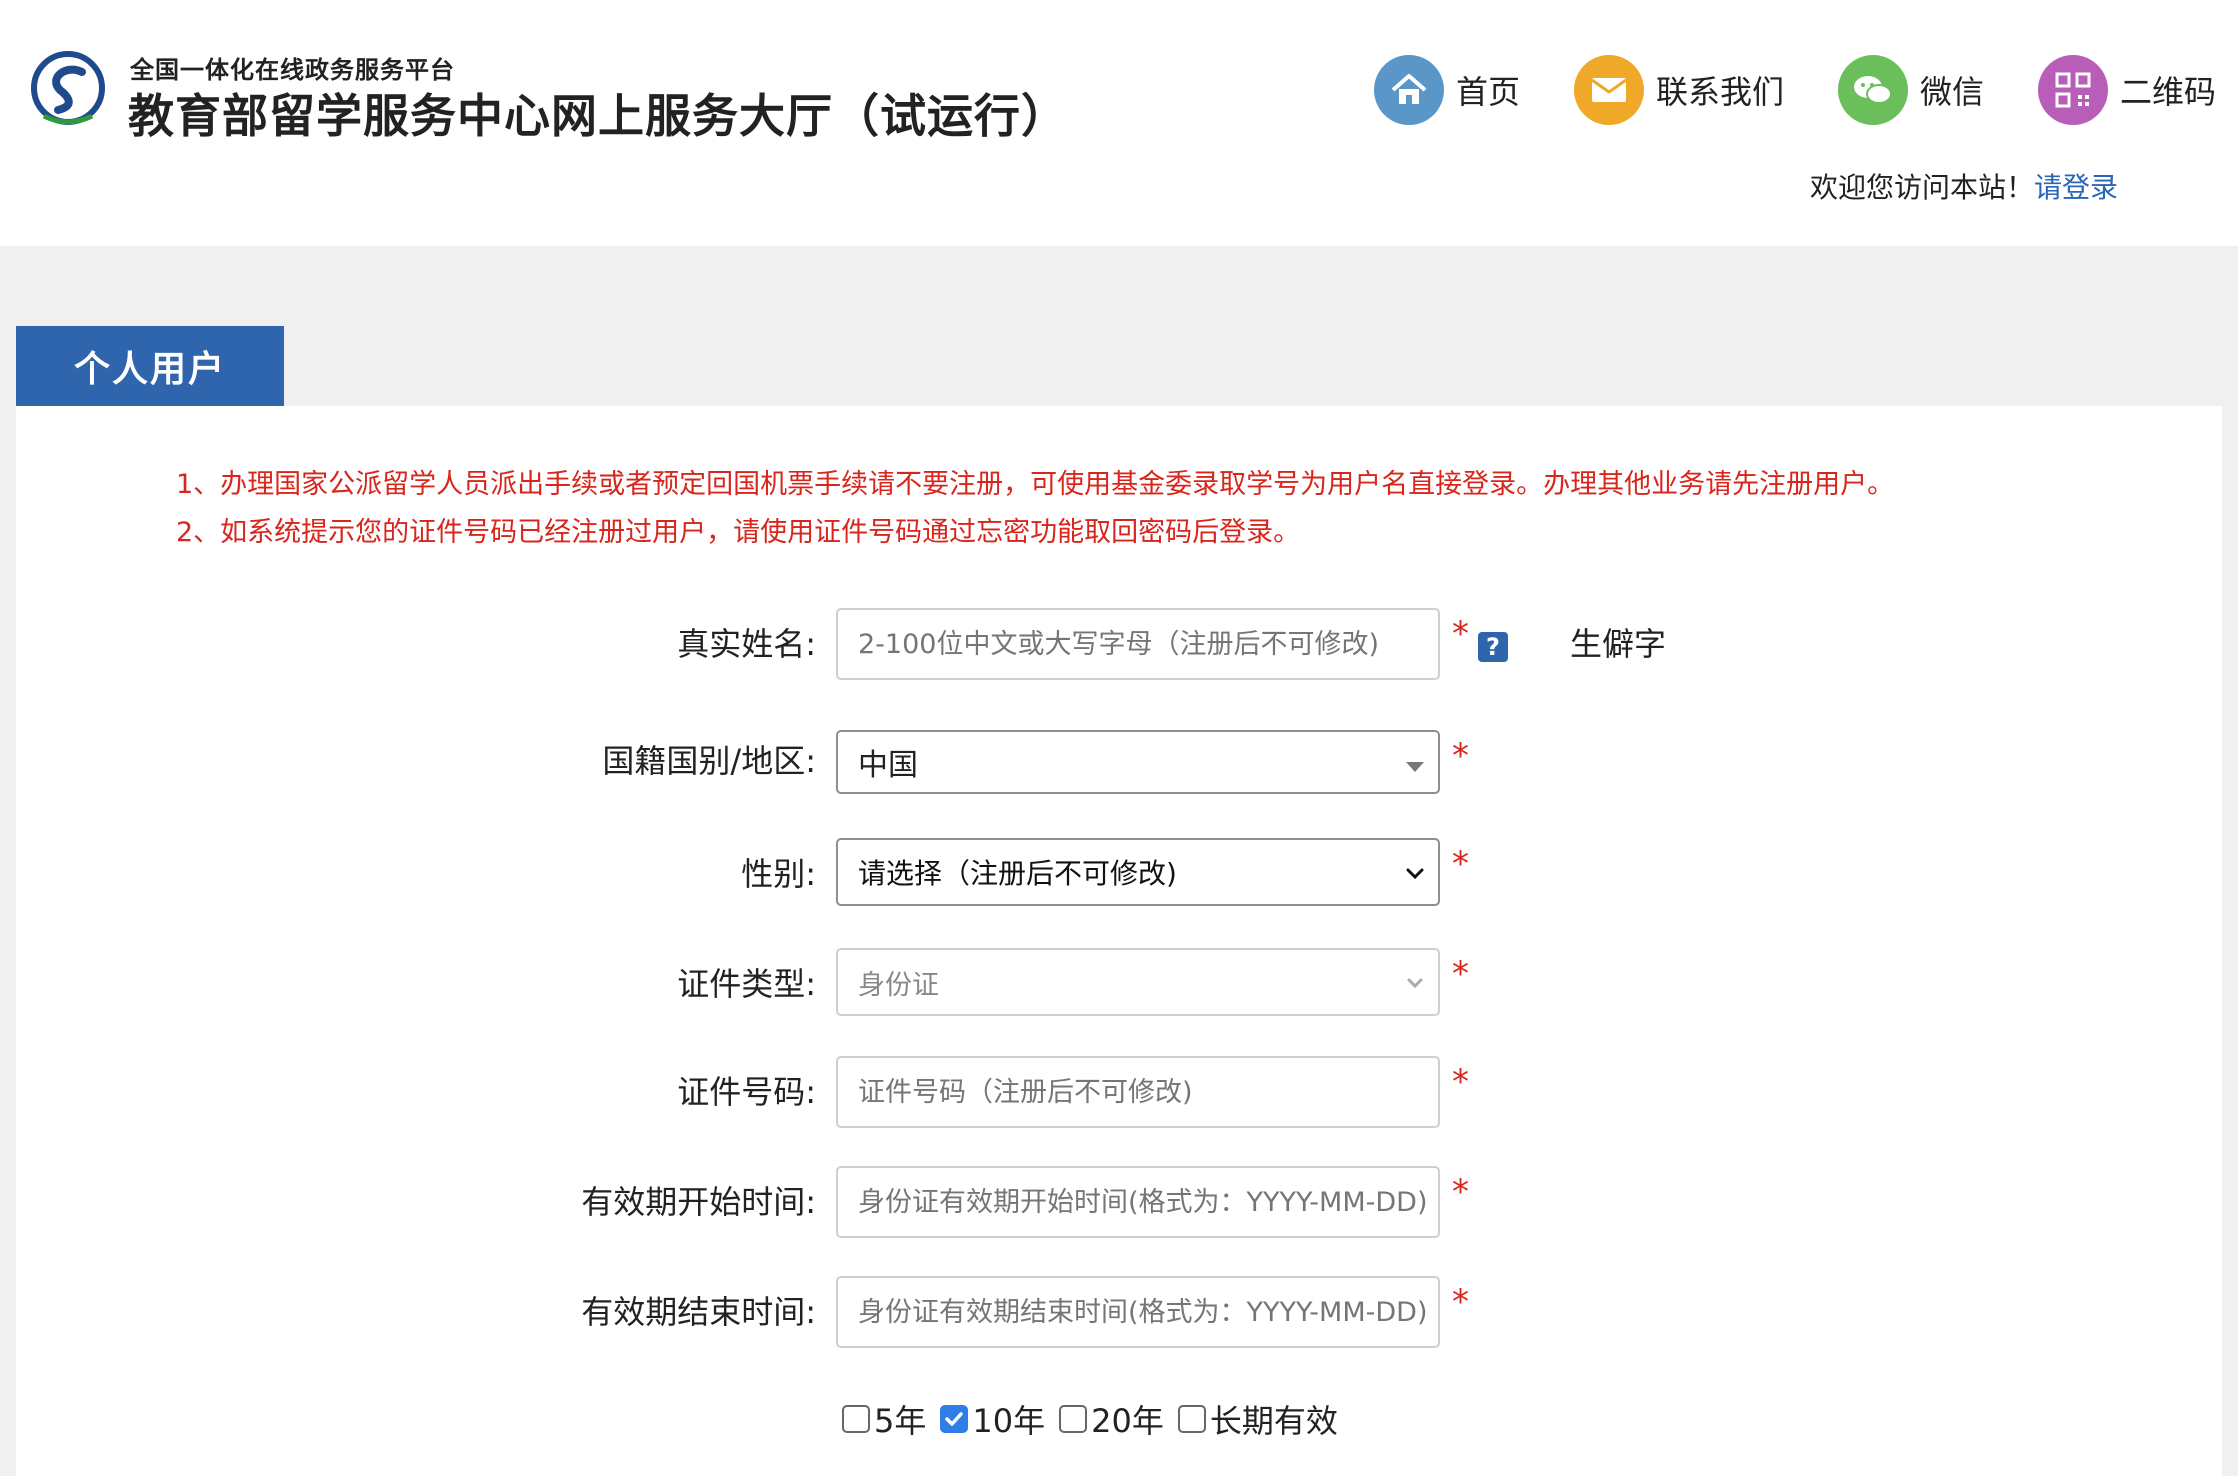 Image resolution: width=2238 pixels, height=1476 pixels. I want to click on id-type-label: 证件类型:, so click(746, 984).